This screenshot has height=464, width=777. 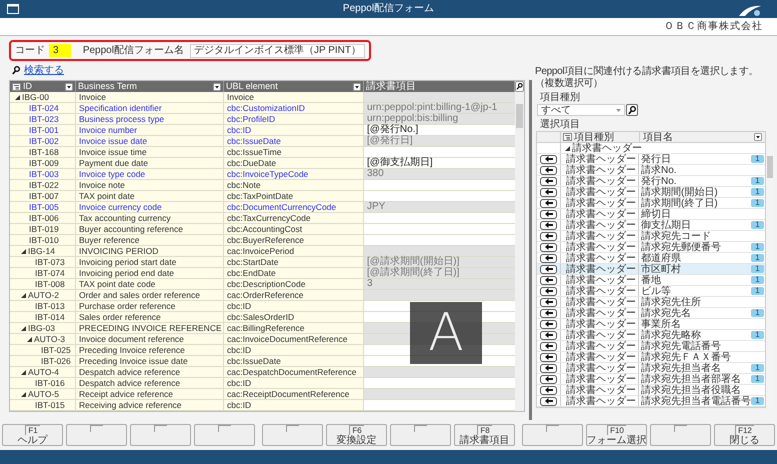 I want to click on column-header: 項目名, so click(x=698, y=137).